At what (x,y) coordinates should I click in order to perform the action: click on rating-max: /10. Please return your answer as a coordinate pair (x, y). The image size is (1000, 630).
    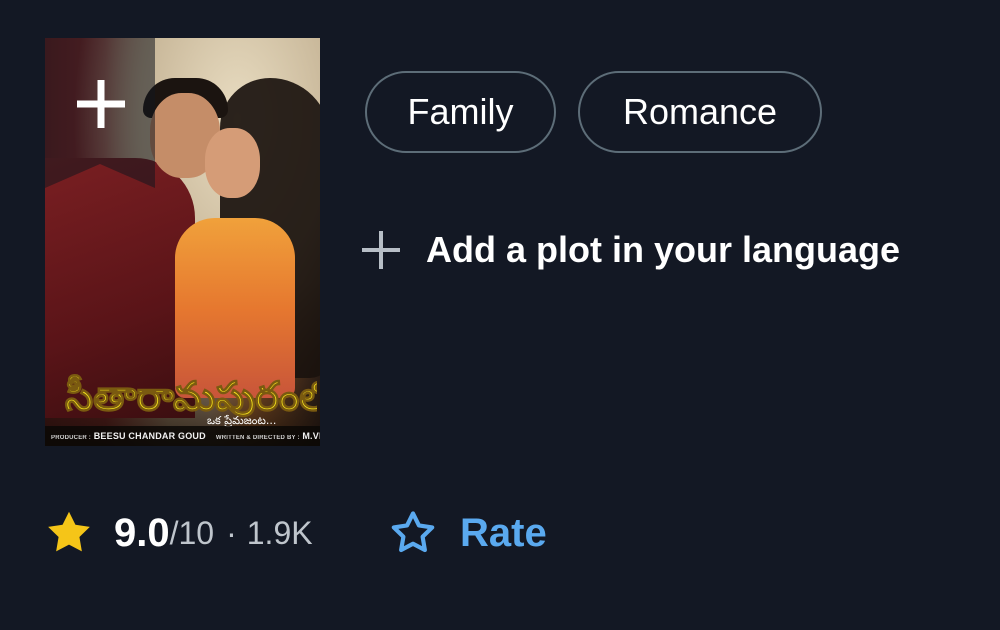
    Looking at the image, I should click on (192, 532).